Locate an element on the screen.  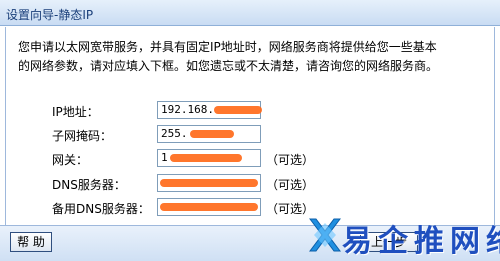
help-button: 帮 助 is located at coordinates (31, 242).